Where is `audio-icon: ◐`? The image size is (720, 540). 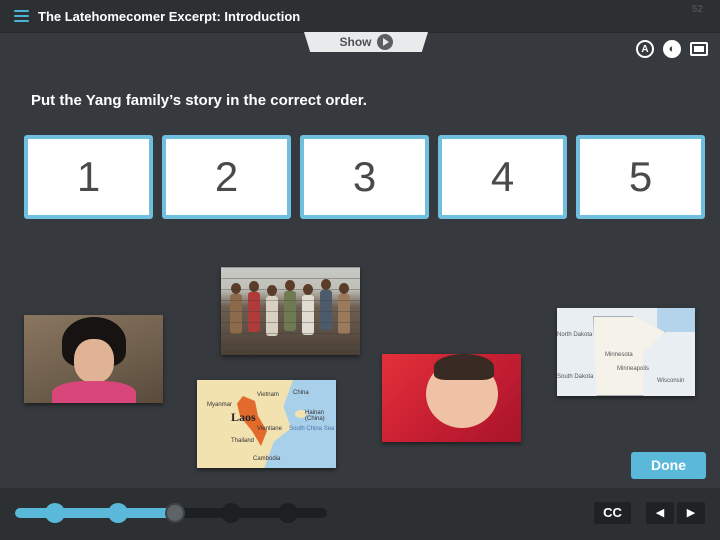 audio-icon: ◐ is located at coordinates (672, 49).